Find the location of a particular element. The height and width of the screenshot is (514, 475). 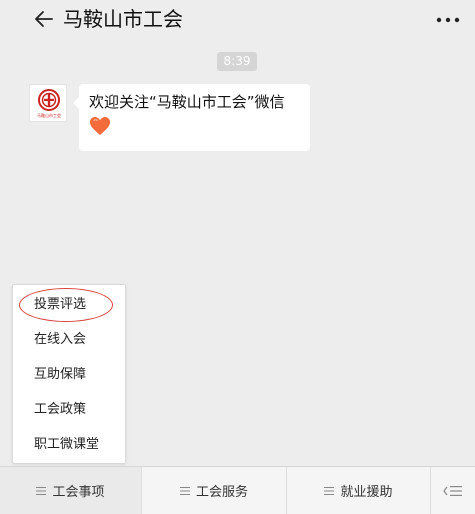

submenu-item-vote: 投票评选 is located at coordinates (69, 304).